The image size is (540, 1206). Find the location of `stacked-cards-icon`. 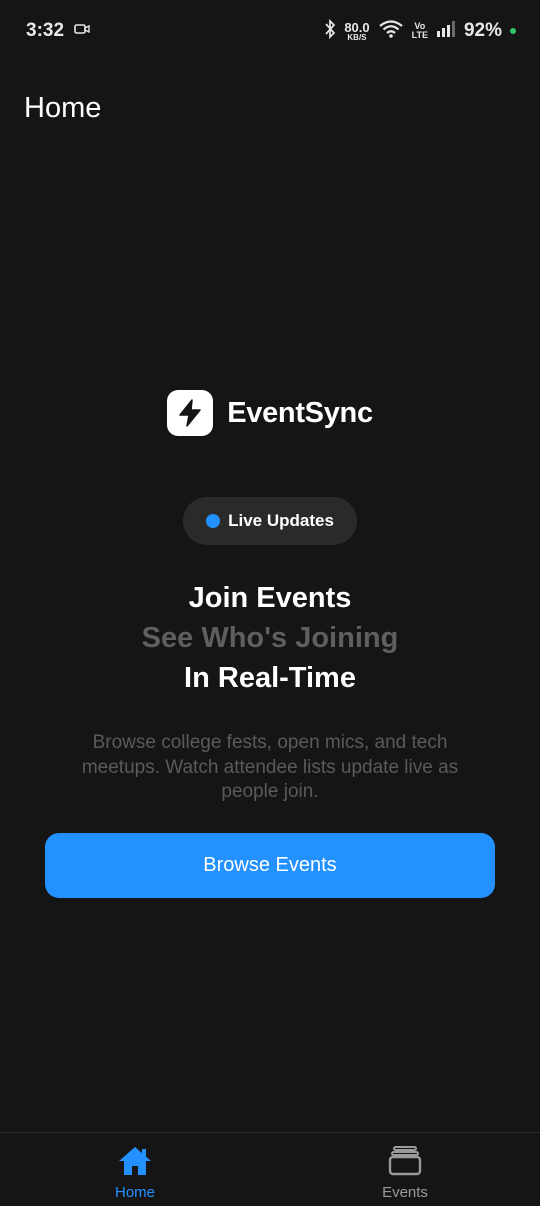

stacked-cards-icon is located at coordinates (405, 1163).